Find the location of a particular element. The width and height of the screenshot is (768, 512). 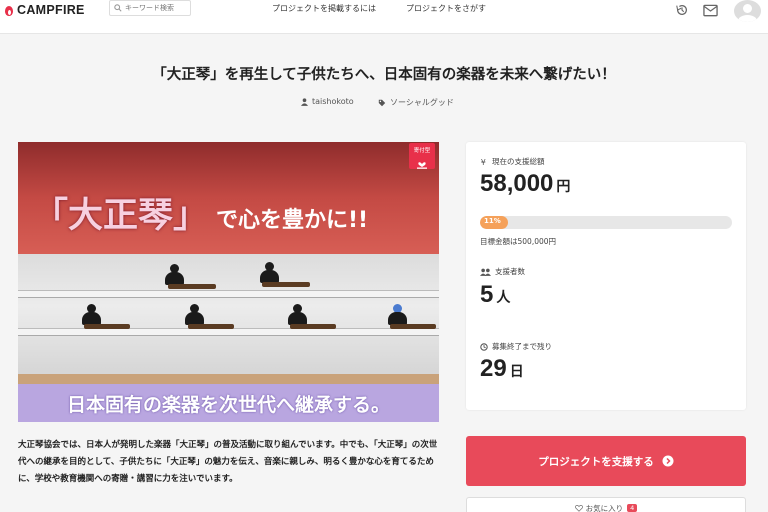

favorite-button: お気に入り 4 is located at coordinates (606, 504).